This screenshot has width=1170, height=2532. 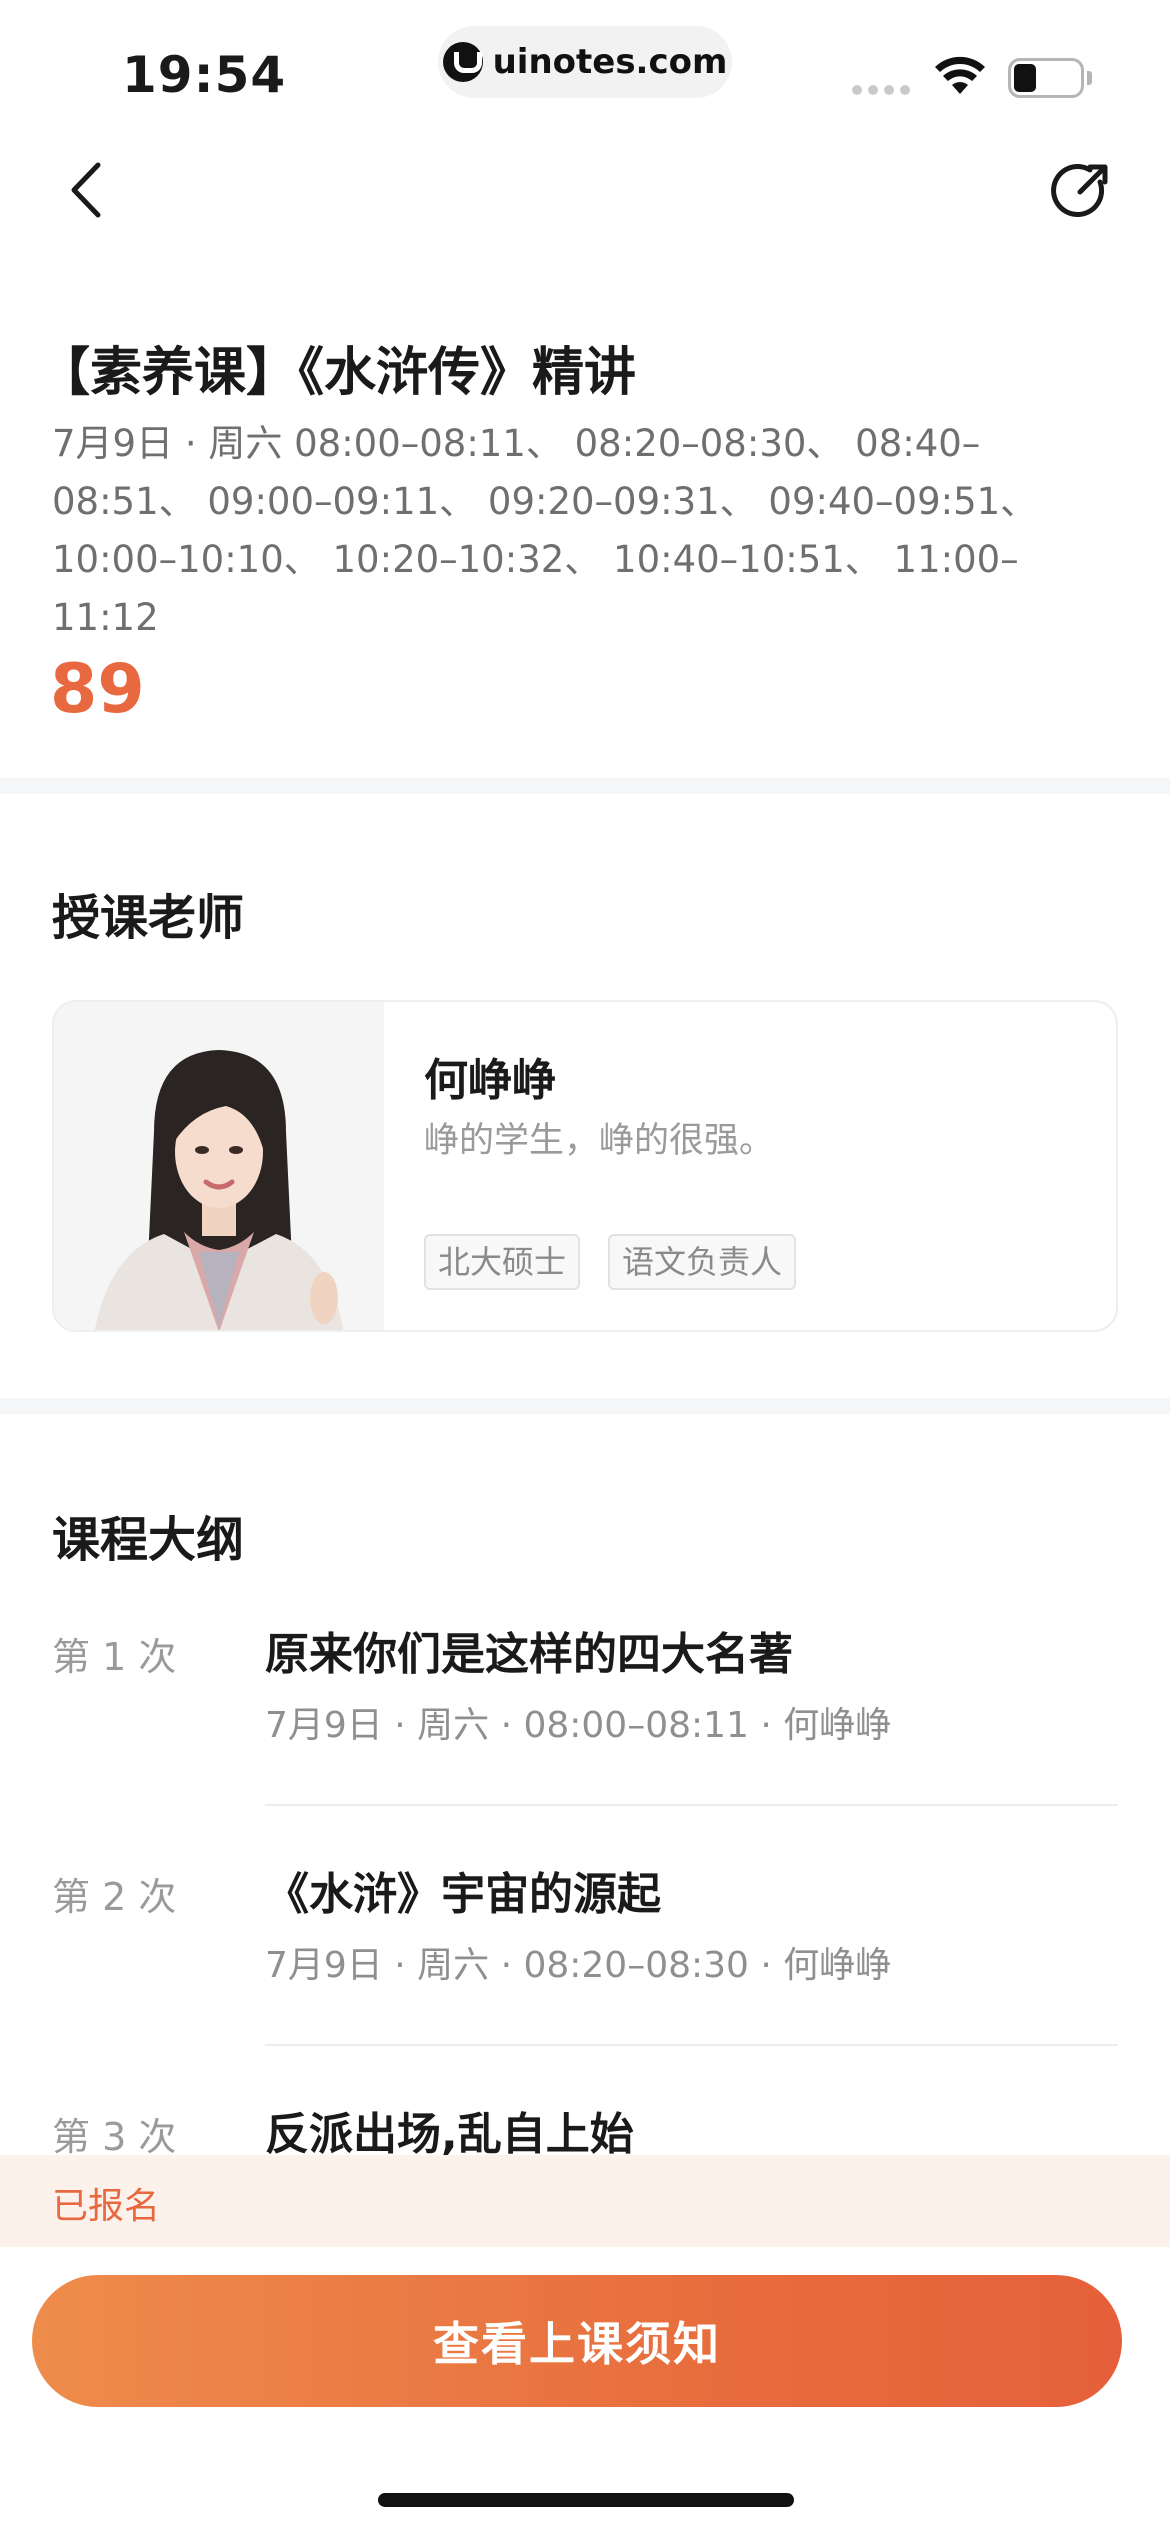 I want to click on bottom-action-area: 查看上课须知, so click(x=585, y=2389).